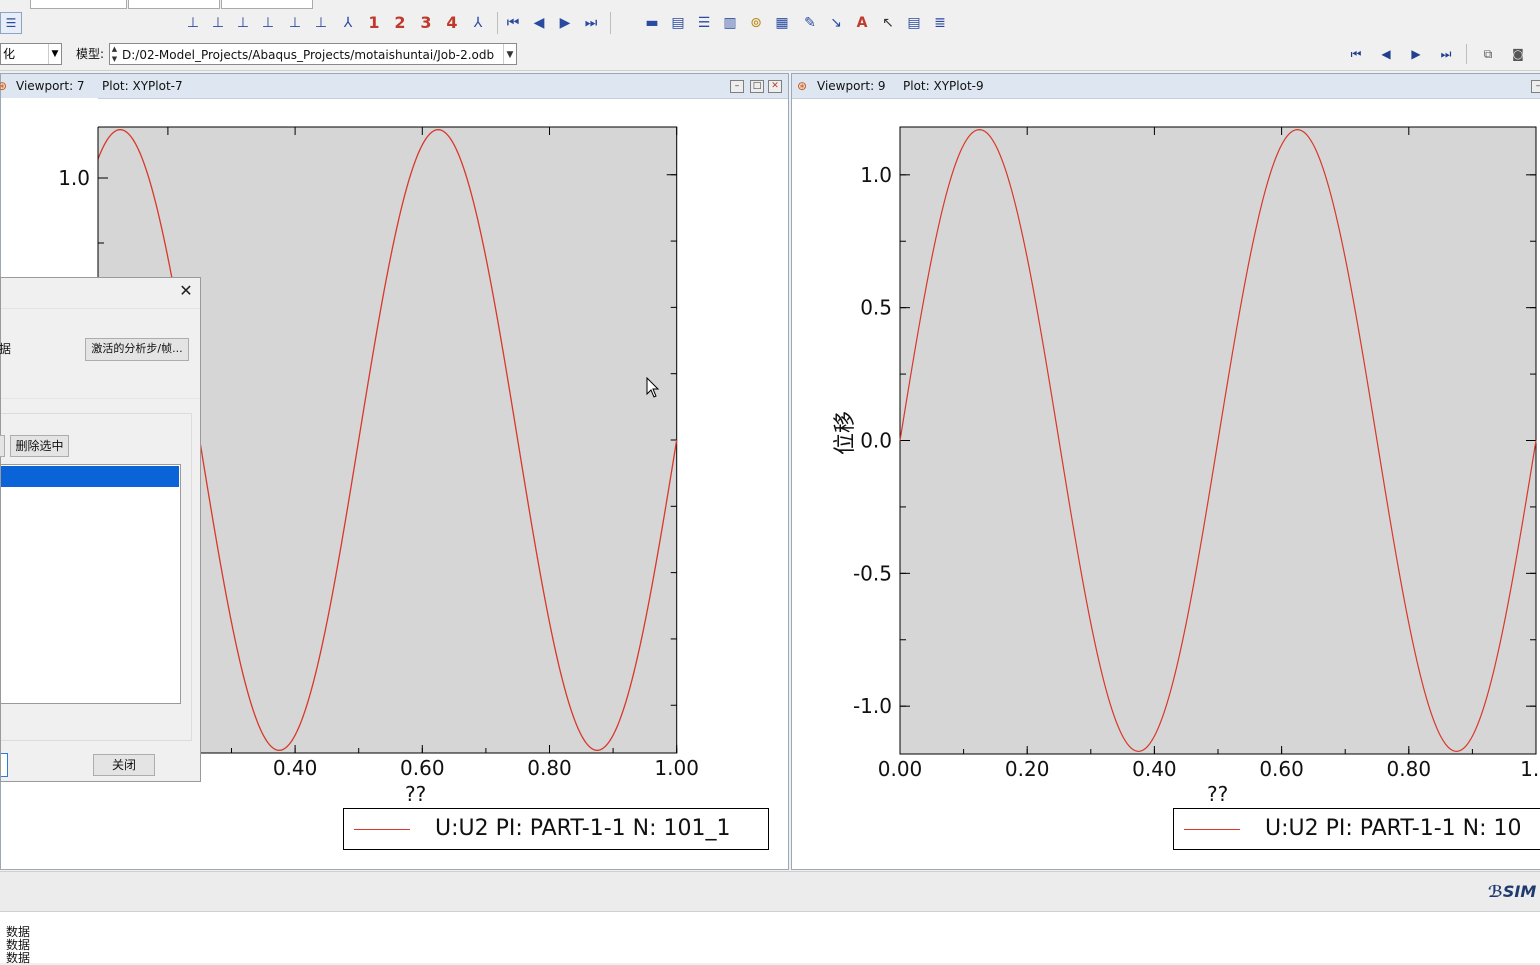  What do you see at coordinates (509, 54) in the screenshot?
I see `chevron-down-icon: ▼` at bounding box center [509, 54].